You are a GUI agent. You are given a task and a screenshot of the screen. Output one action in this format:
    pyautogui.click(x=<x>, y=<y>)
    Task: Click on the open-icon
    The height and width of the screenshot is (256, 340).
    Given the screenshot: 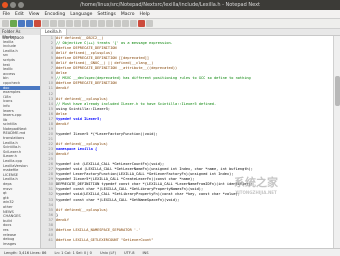 What is the action you would take?
    pyautogui.click(x=13, y=23)
    